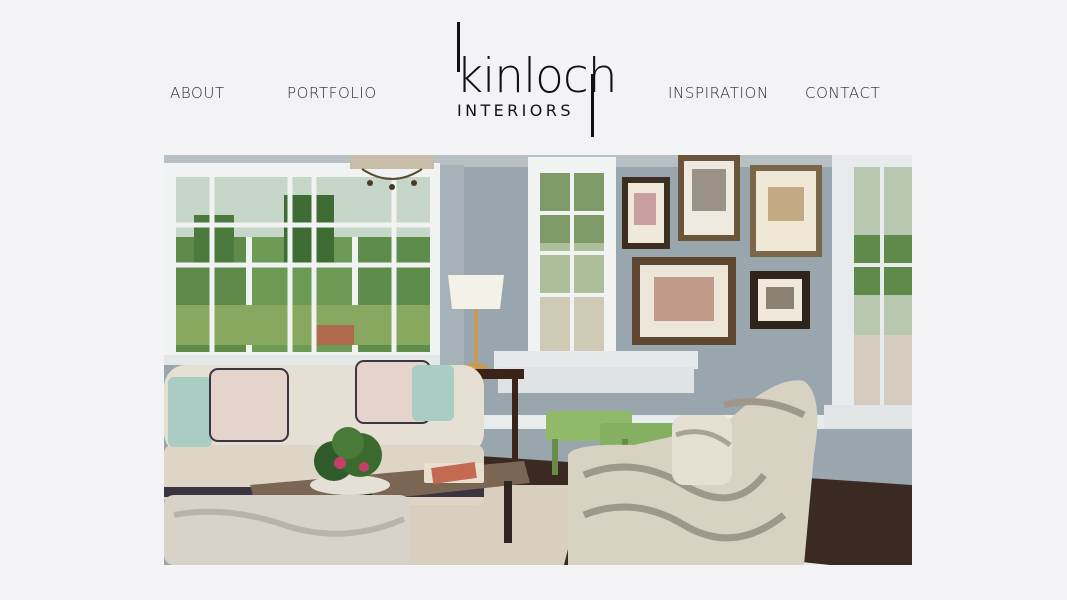  Describe the element at coordinates (332, 93) in the screenshot. I see `nav-portfolio: PORTFOLIO` at that location.